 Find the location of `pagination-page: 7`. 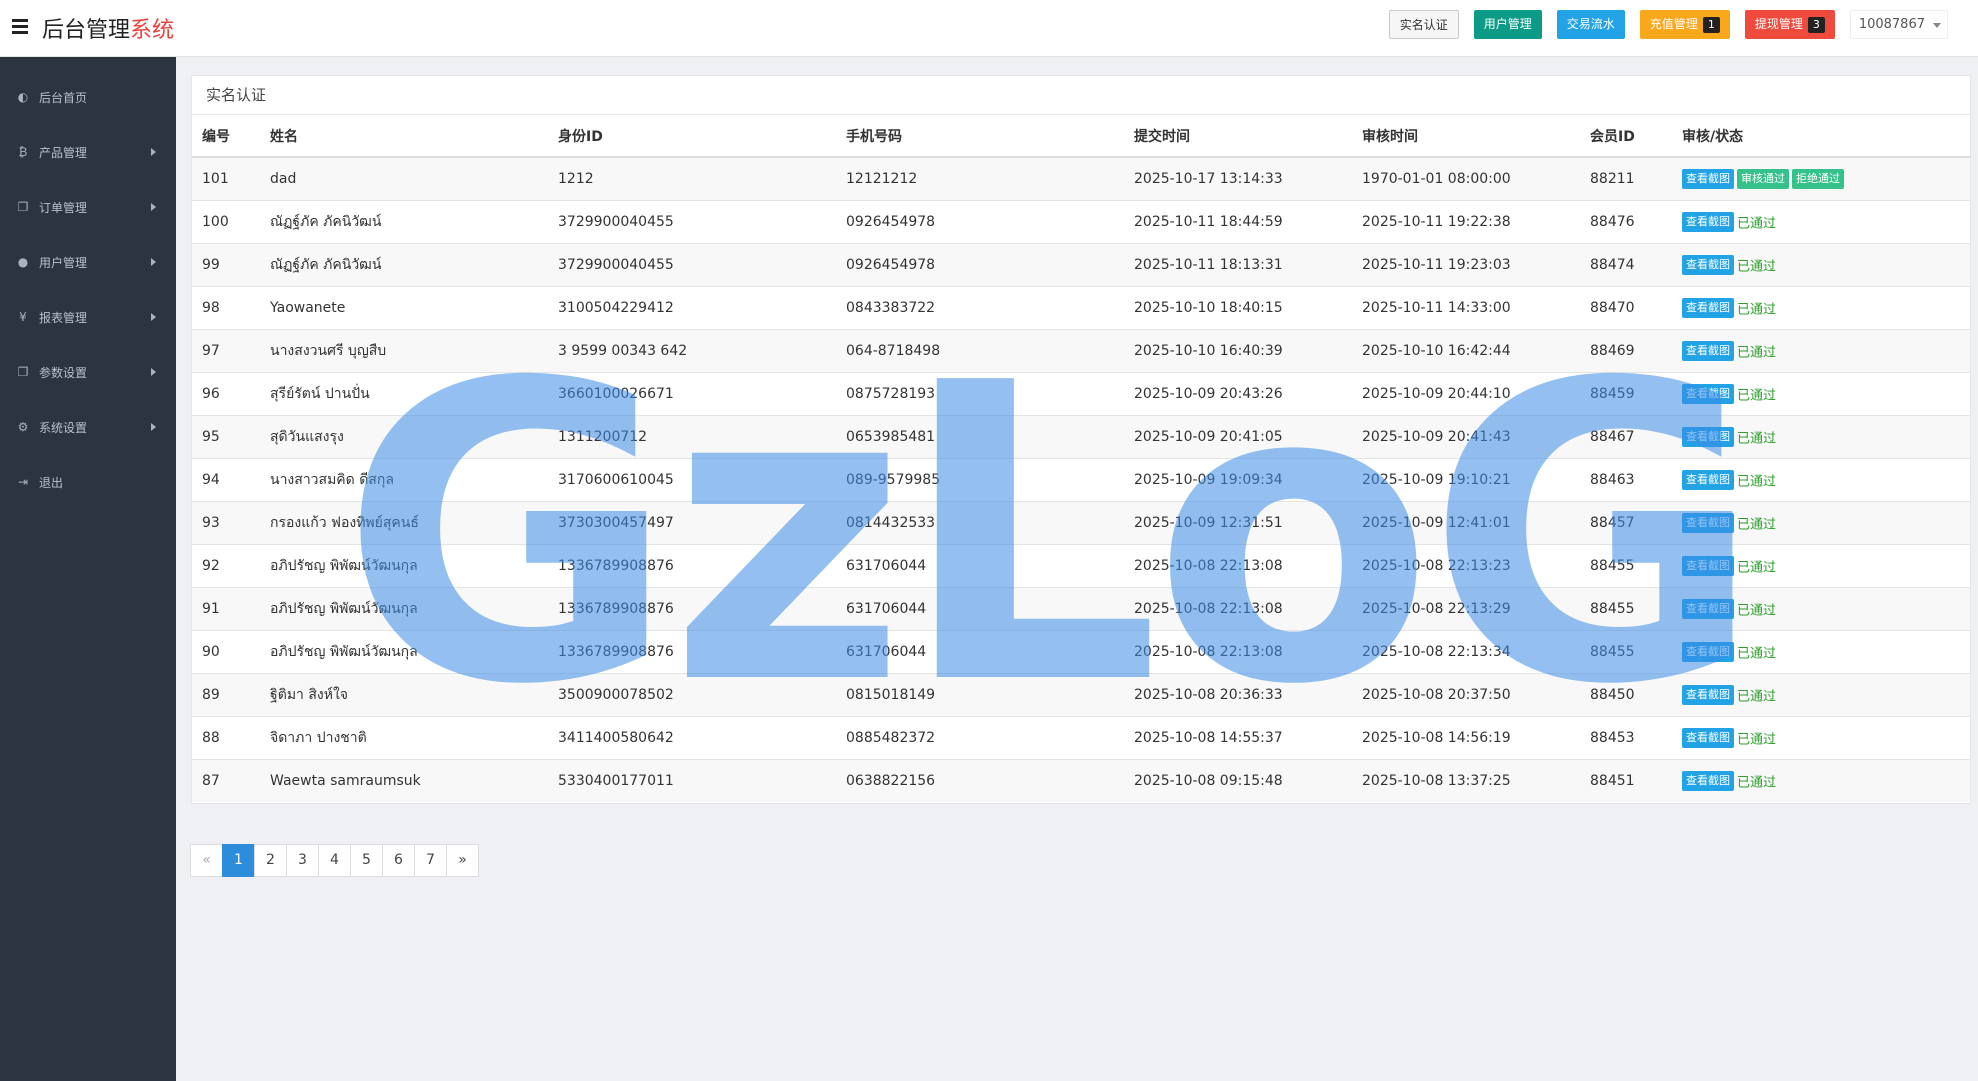

pagination-page: 7 is located at coordinates (430, 860).